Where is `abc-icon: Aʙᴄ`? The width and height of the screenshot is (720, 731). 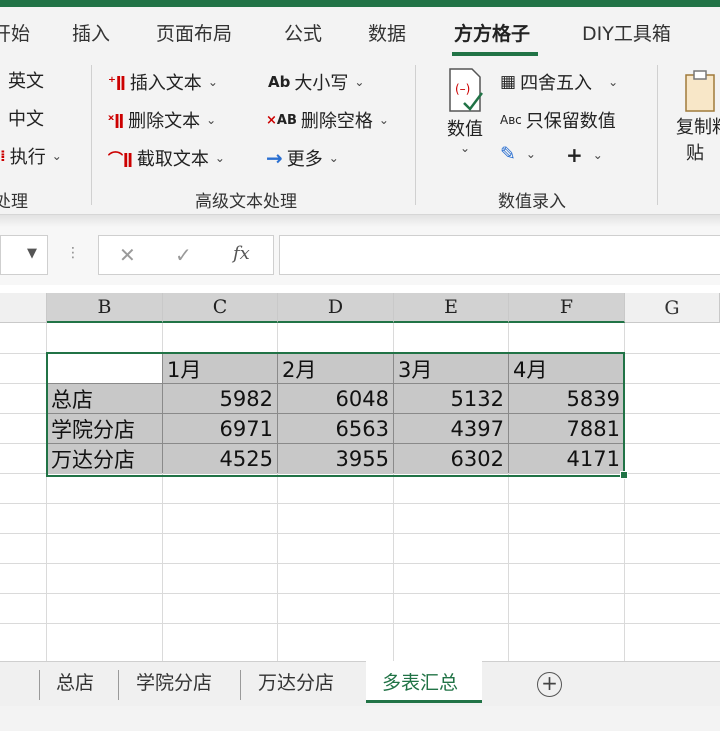 abc-icon: Aʙᴄ is located at coordinates (511, 120).